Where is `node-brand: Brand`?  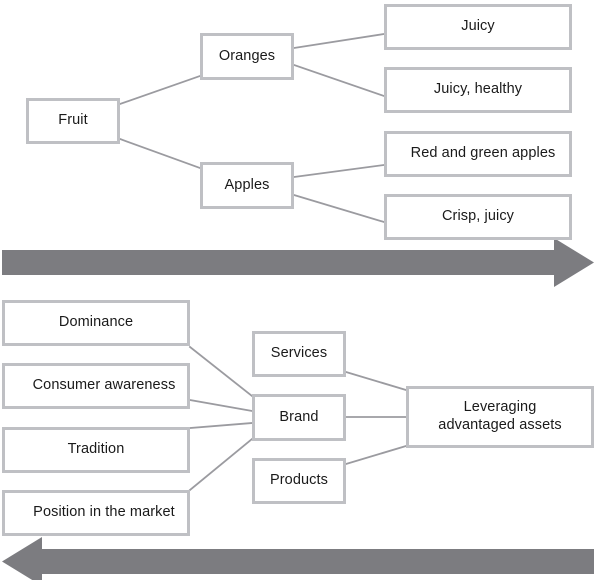 node-brand: Brand is located at coordinates (299, 417).